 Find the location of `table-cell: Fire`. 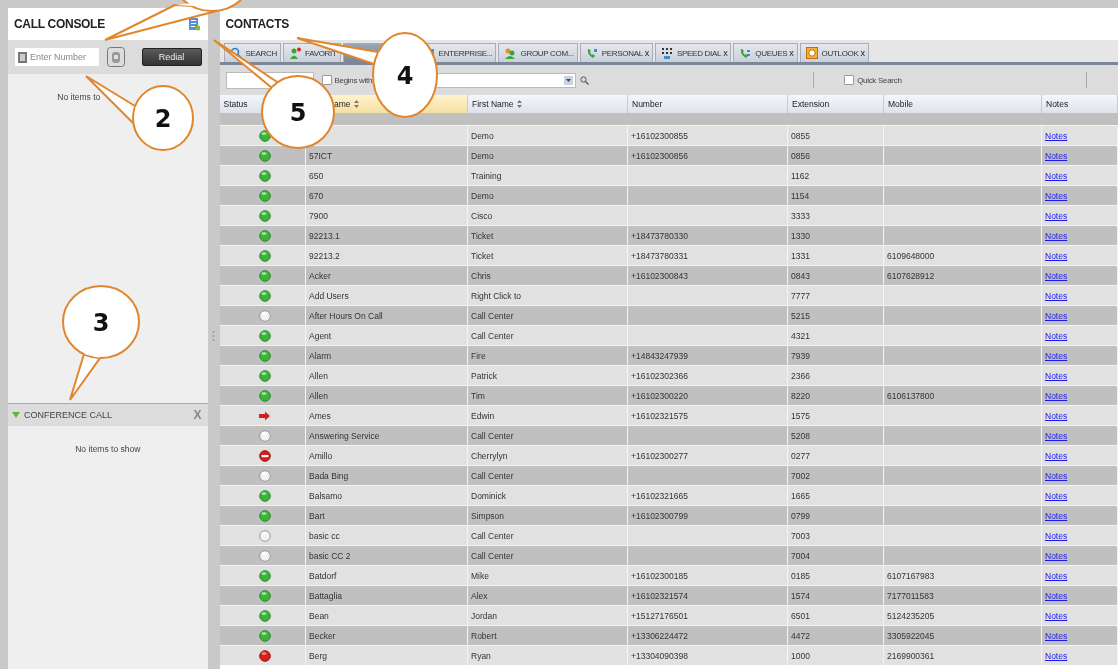

table-cell: Fire is located at coordinates (547, 355).